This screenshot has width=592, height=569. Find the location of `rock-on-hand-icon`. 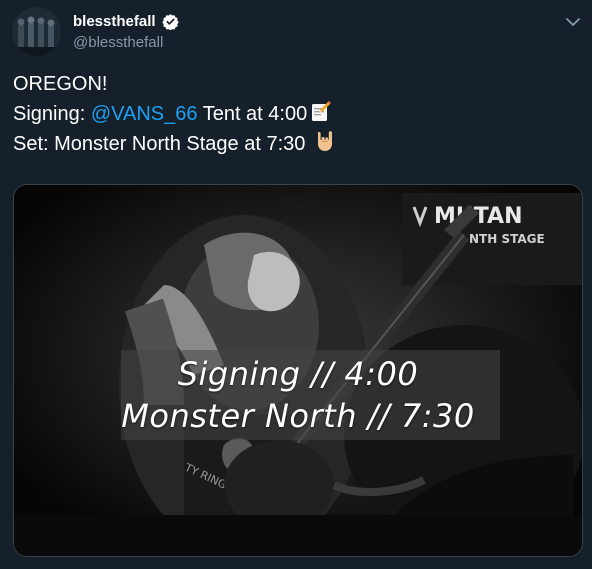

rock-on-hand-icon is located at coordinates (325, 141).